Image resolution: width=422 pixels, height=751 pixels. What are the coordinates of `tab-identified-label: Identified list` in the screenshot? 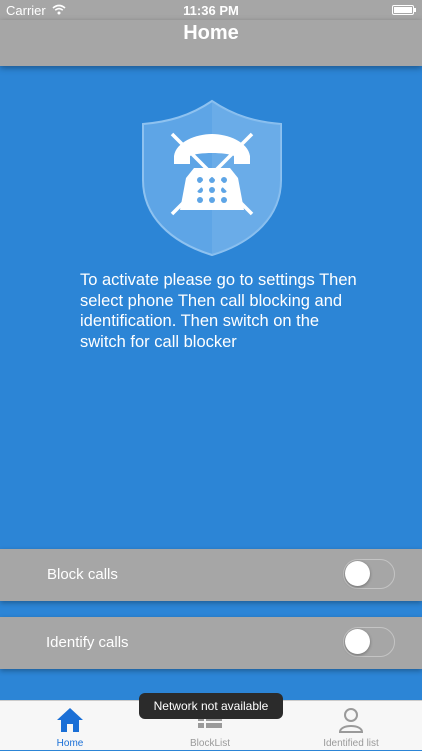 It's located at (351, 743).